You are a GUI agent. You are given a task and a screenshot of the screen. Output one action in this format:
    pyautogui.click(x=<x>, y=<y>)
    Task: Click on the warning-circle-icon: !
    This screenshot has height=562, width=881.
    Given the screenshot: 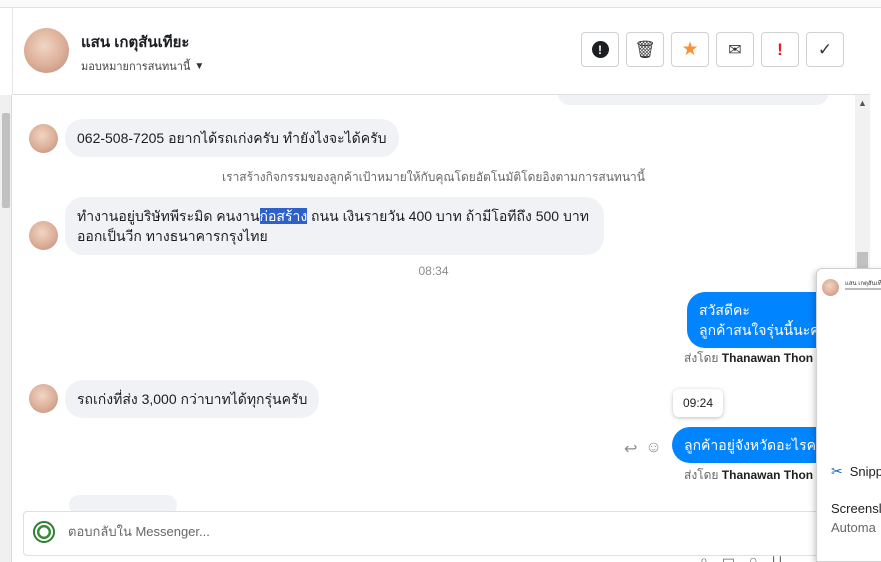 What is the action you would take?
    pyautogui.click(x=600, y=49)
    